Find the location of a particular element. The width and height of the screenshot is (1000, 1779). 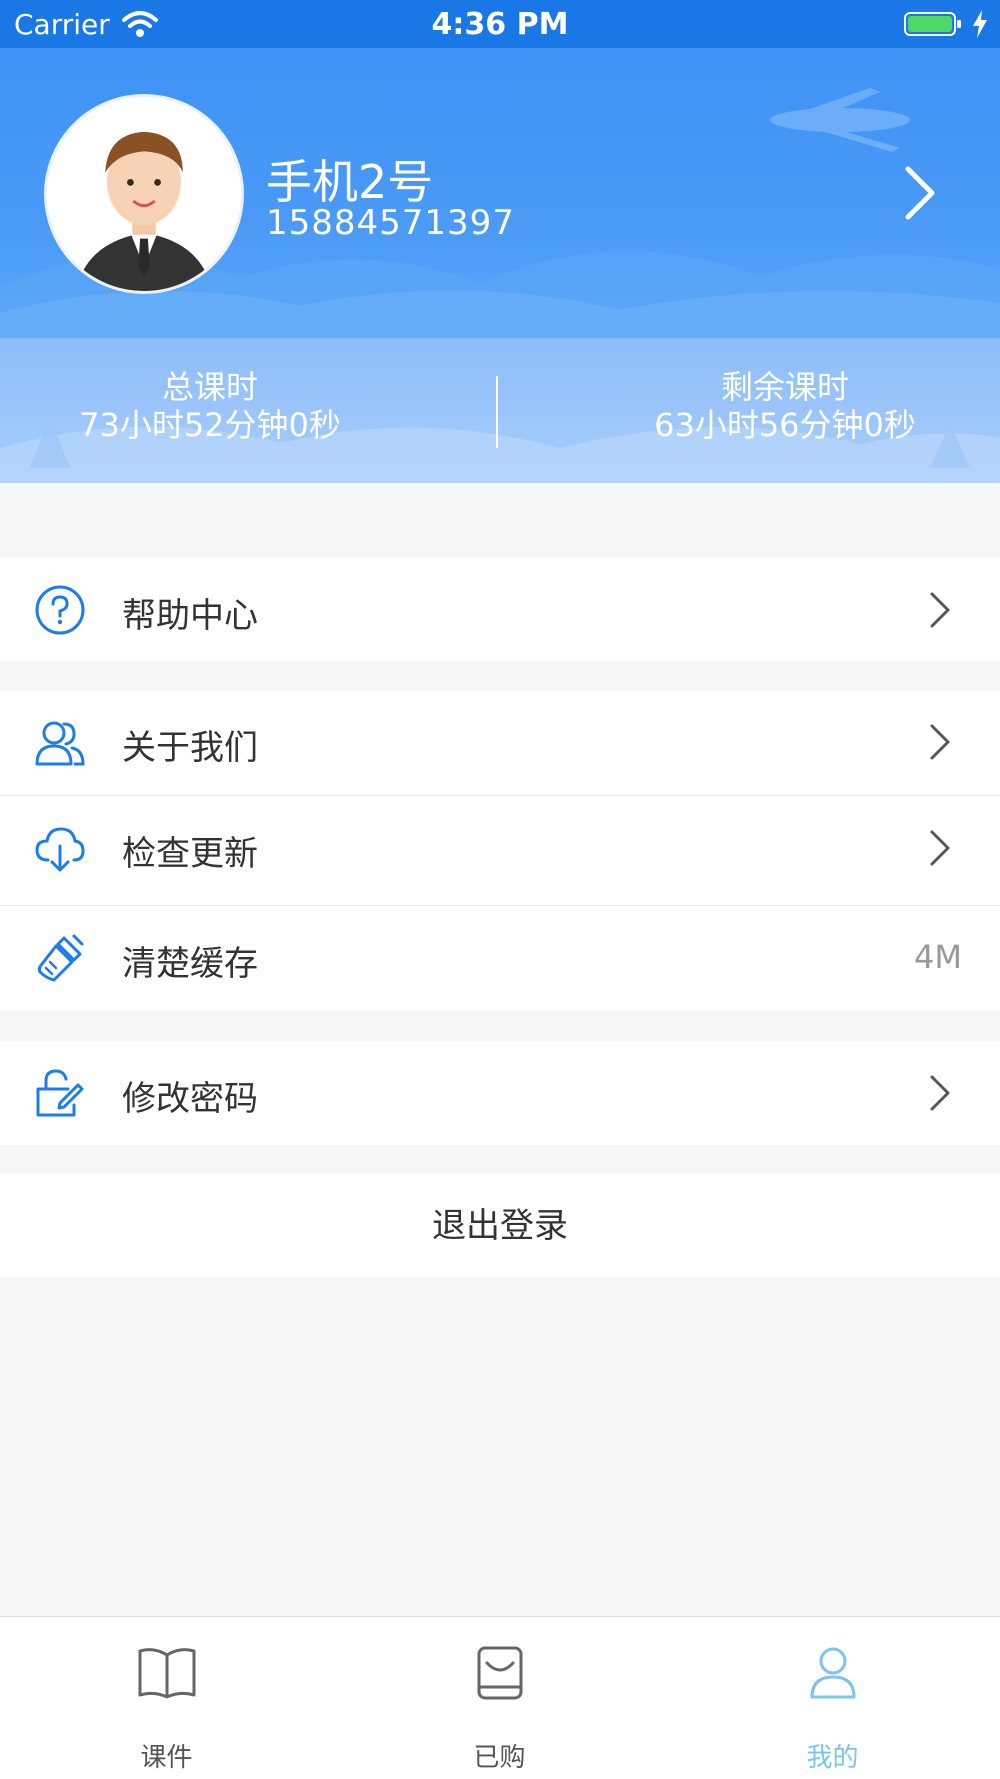

avatar is located at coordinates (144, 194).